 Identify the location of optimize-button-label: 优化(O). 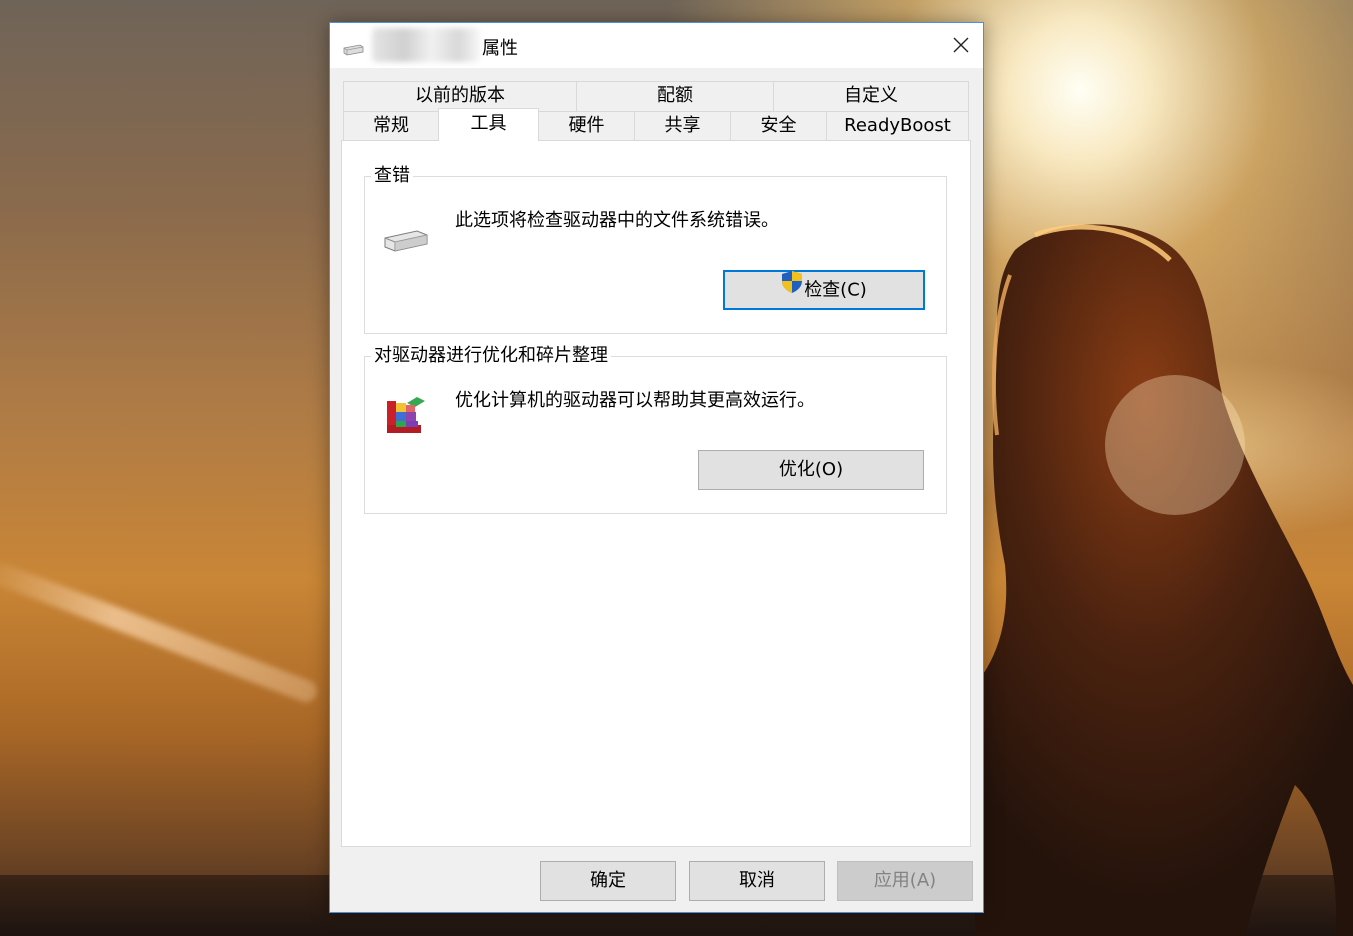
(811, 469).